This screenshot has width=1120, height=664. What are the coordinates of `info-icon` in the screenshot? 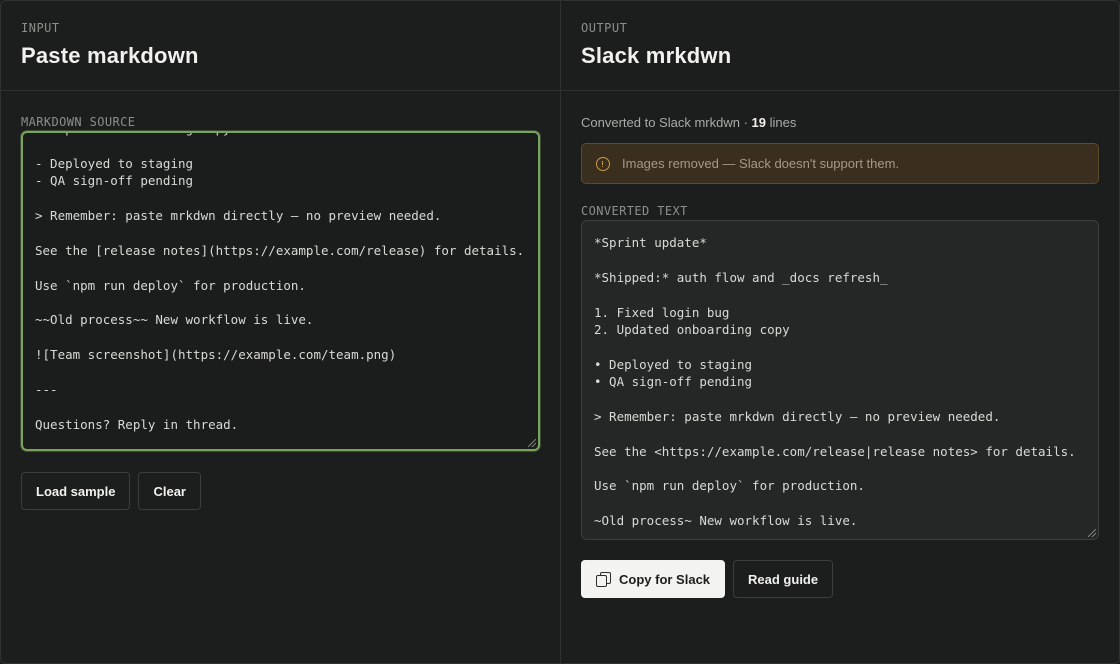 It's located at (603, 163).